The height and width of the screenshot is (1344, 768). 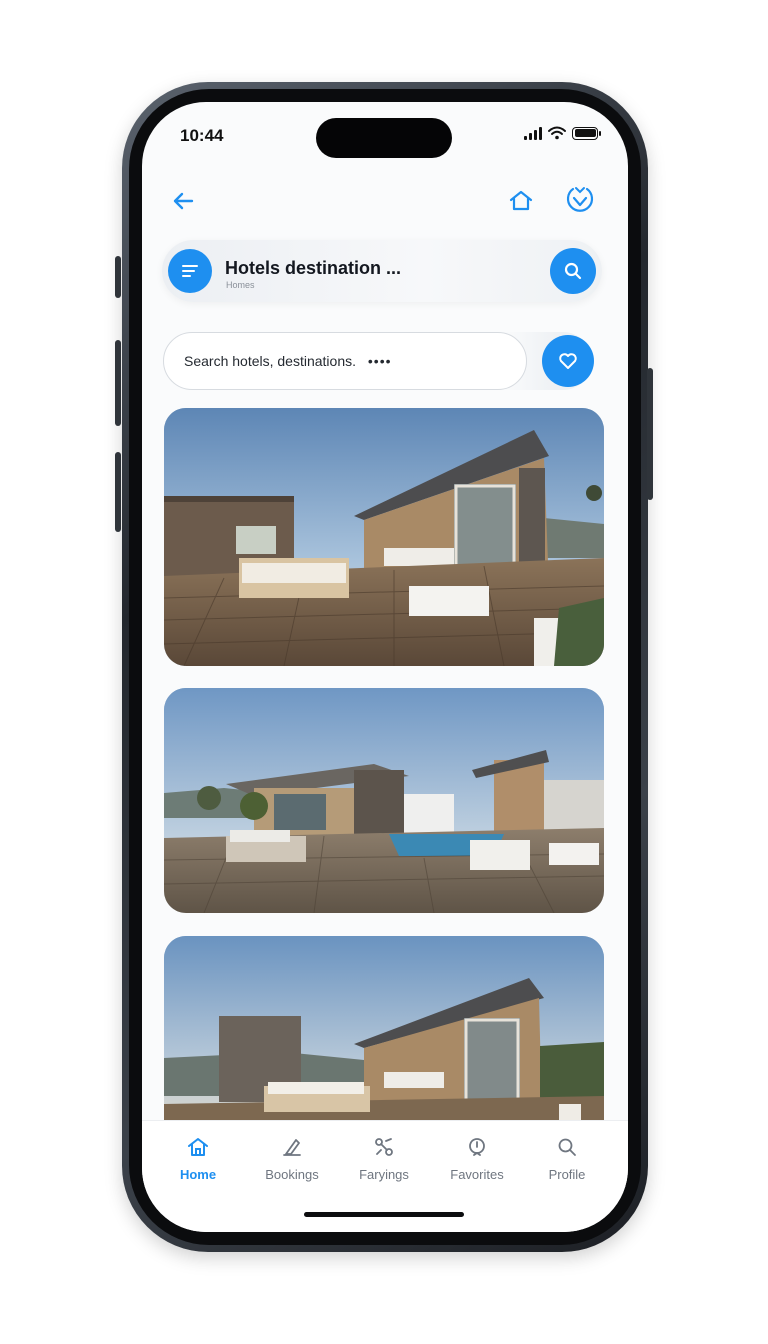 I want to click on filter-lines-icon, so click(x=190, y=271).